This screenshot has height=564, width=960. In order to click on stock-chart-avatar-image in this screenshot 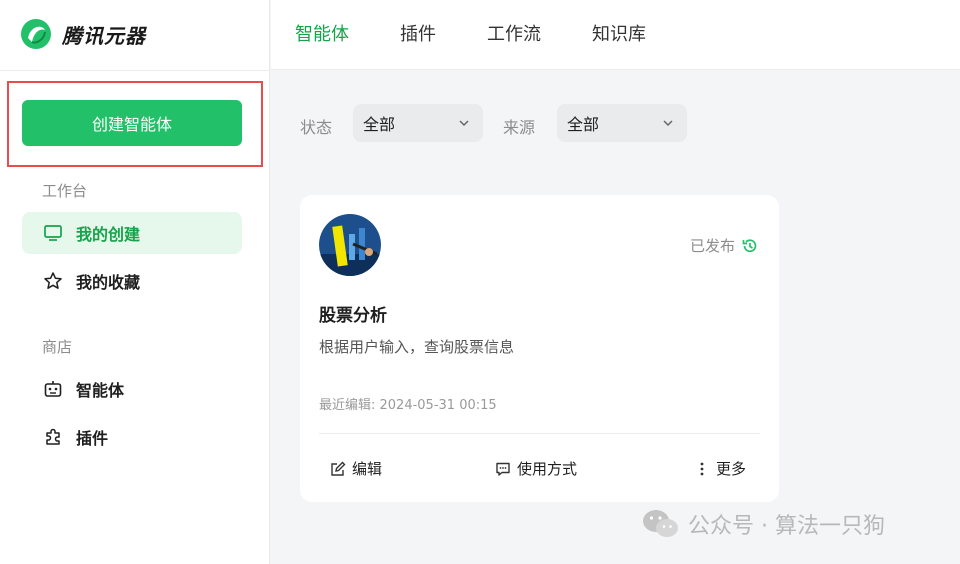, I will do `click(350, 245)`.